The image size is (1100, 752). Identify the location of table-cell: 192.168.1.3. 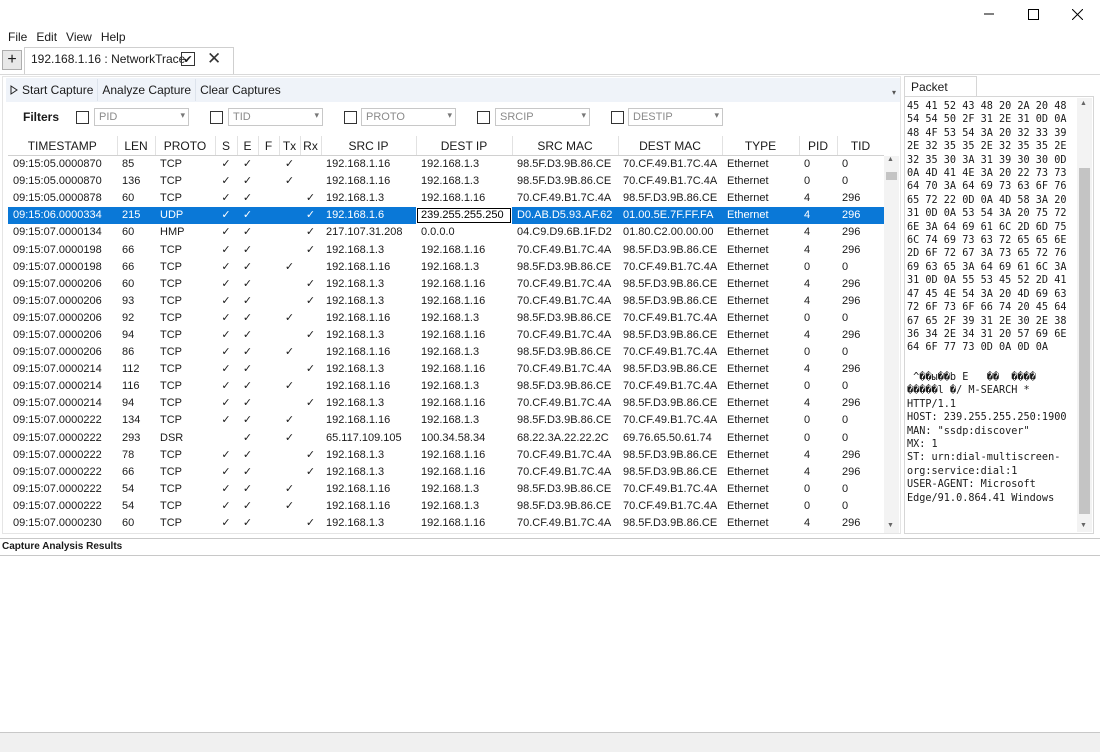
(355, 283).